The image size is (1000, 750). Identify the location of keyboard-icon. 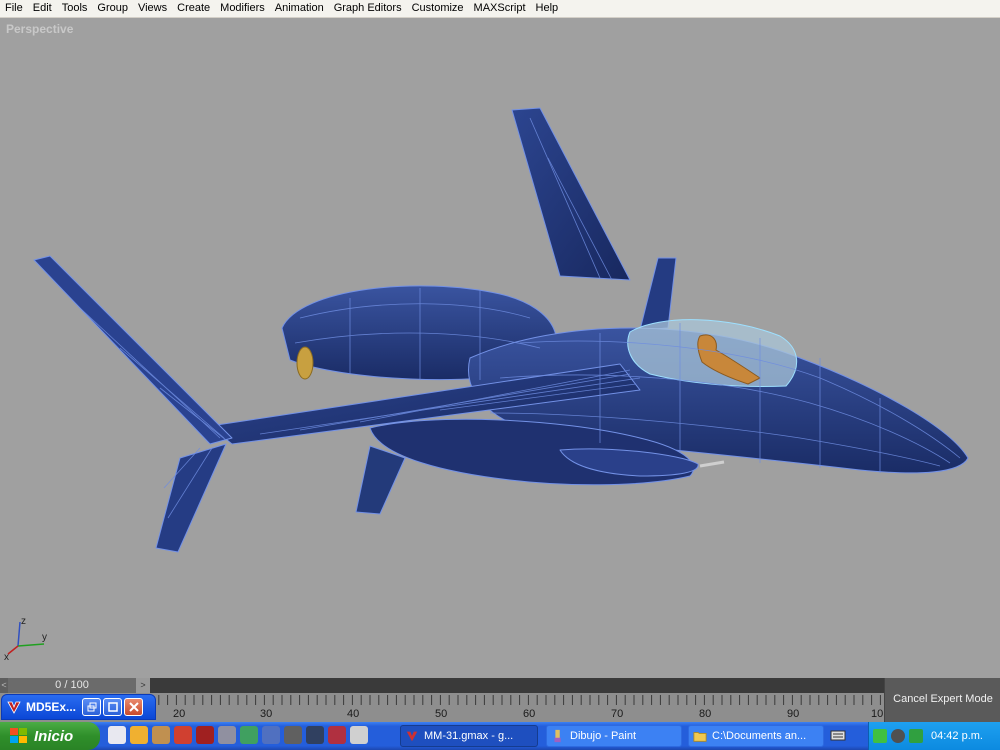
(838, 735).